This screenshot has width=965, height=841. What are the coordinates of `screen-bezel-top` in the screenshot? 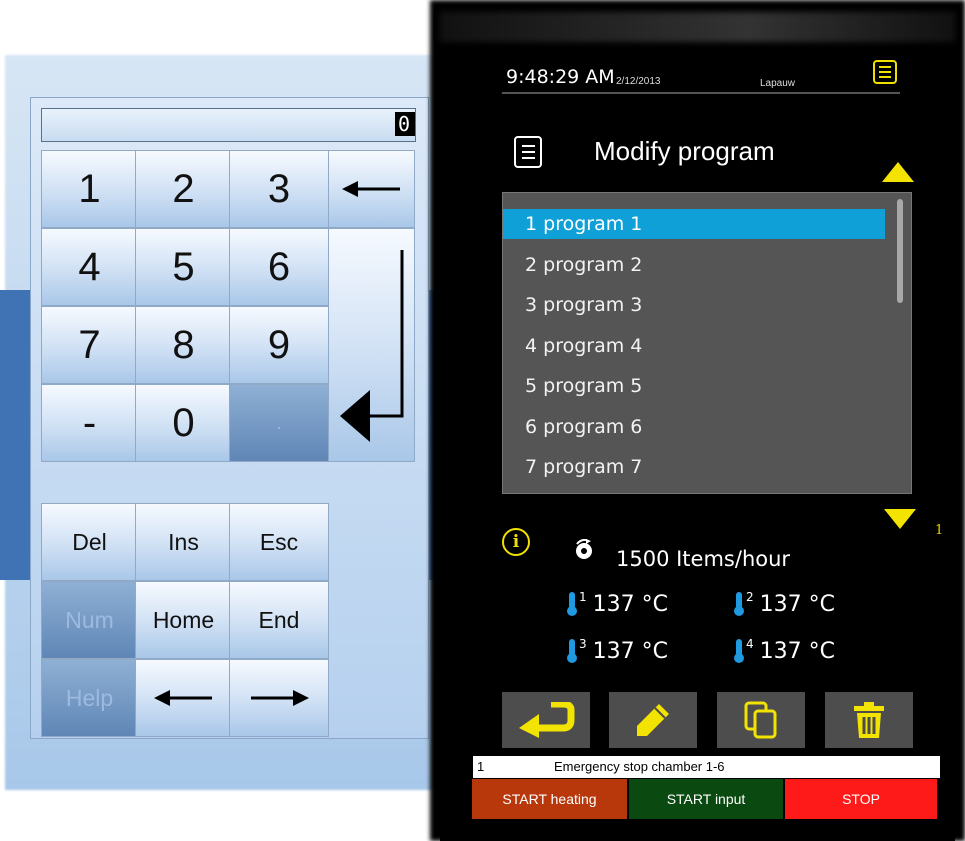 It's located at (697, 27).